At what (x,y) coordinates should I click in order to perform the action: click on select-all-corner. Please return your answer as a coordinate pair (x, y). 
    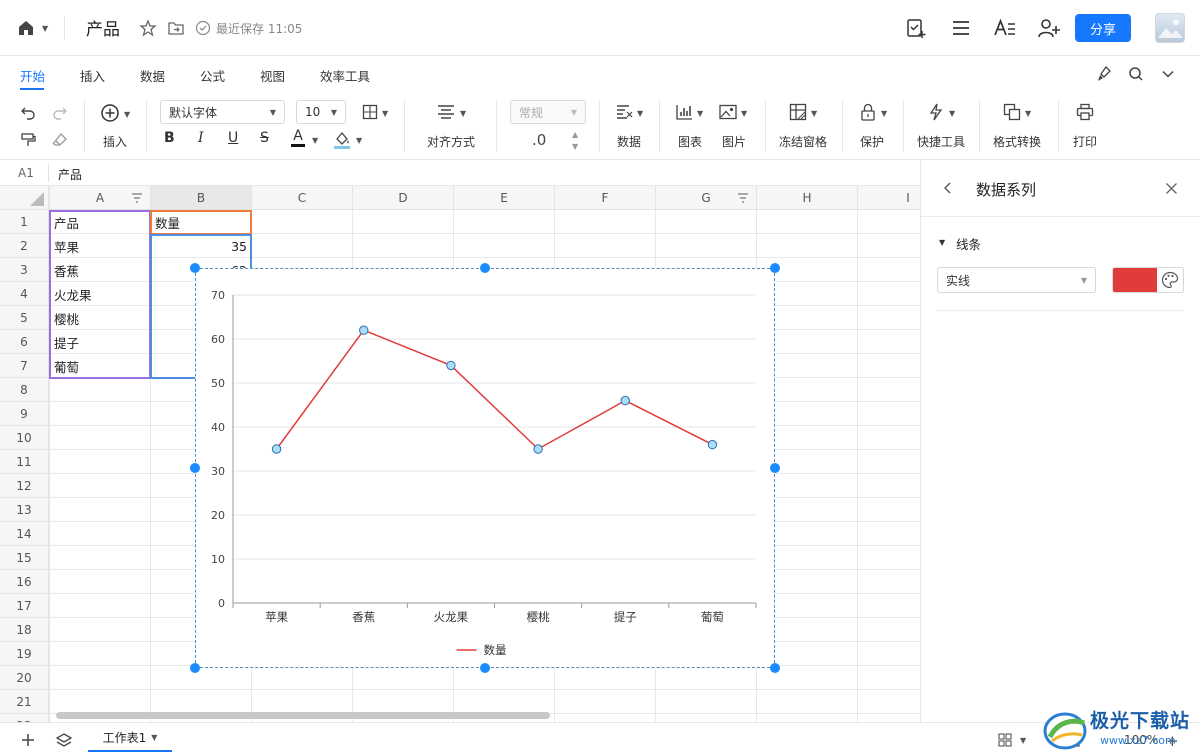
    Looking at the image, I should click on (24, 198).